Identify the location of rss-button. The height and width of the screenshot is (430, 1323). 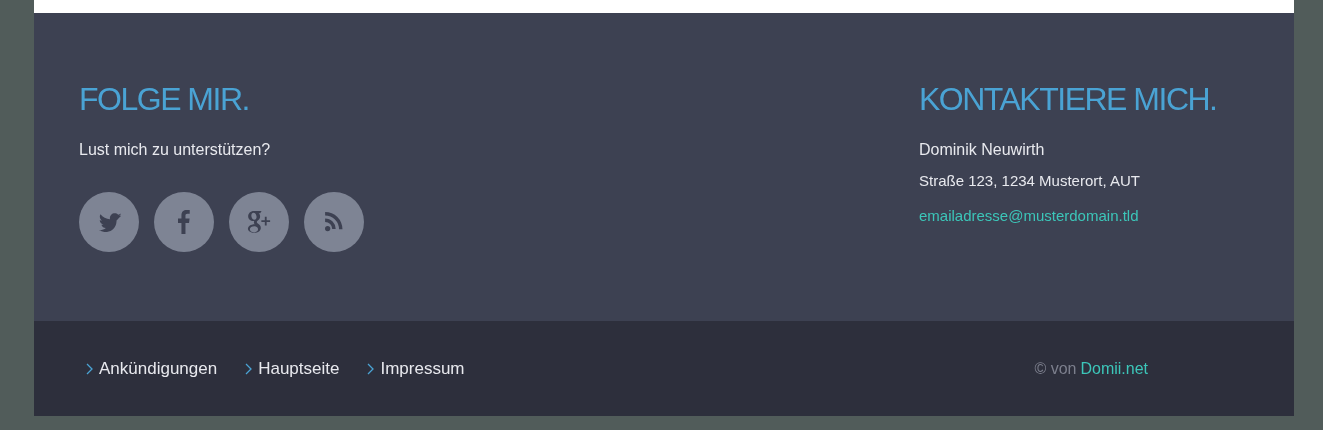
(334, 222).